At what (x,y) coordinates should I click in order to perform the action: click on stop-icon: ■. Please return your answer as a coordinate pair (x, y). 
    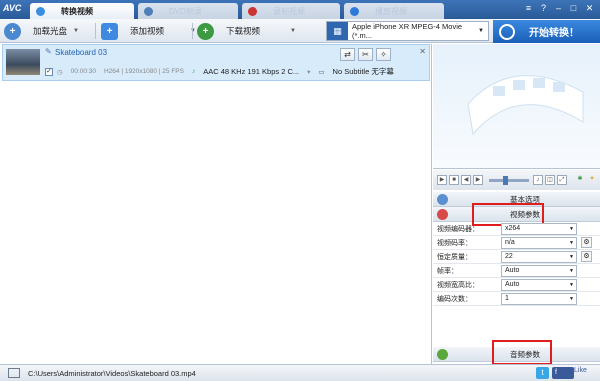
    Looking at the image, I should click on (454, 180).